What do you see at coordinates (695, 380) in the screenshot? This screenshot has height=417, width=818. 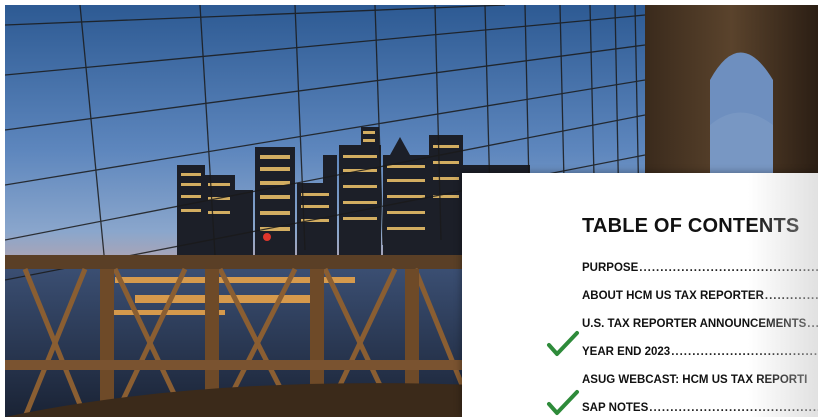 I see `toc-entry-label: ASUG WEBCAST: HCM US TAX REPORTI` at bounding box center [695, 380].